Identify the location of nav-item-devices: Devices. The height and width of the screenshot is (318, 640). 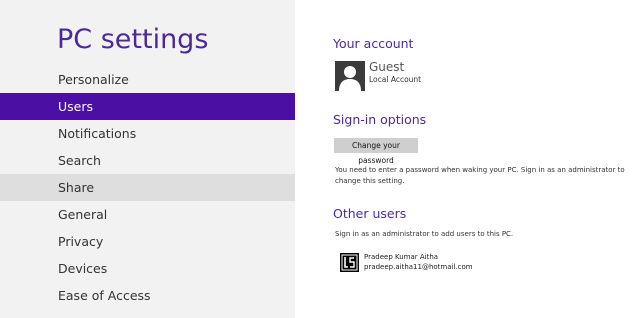
(147, 268).